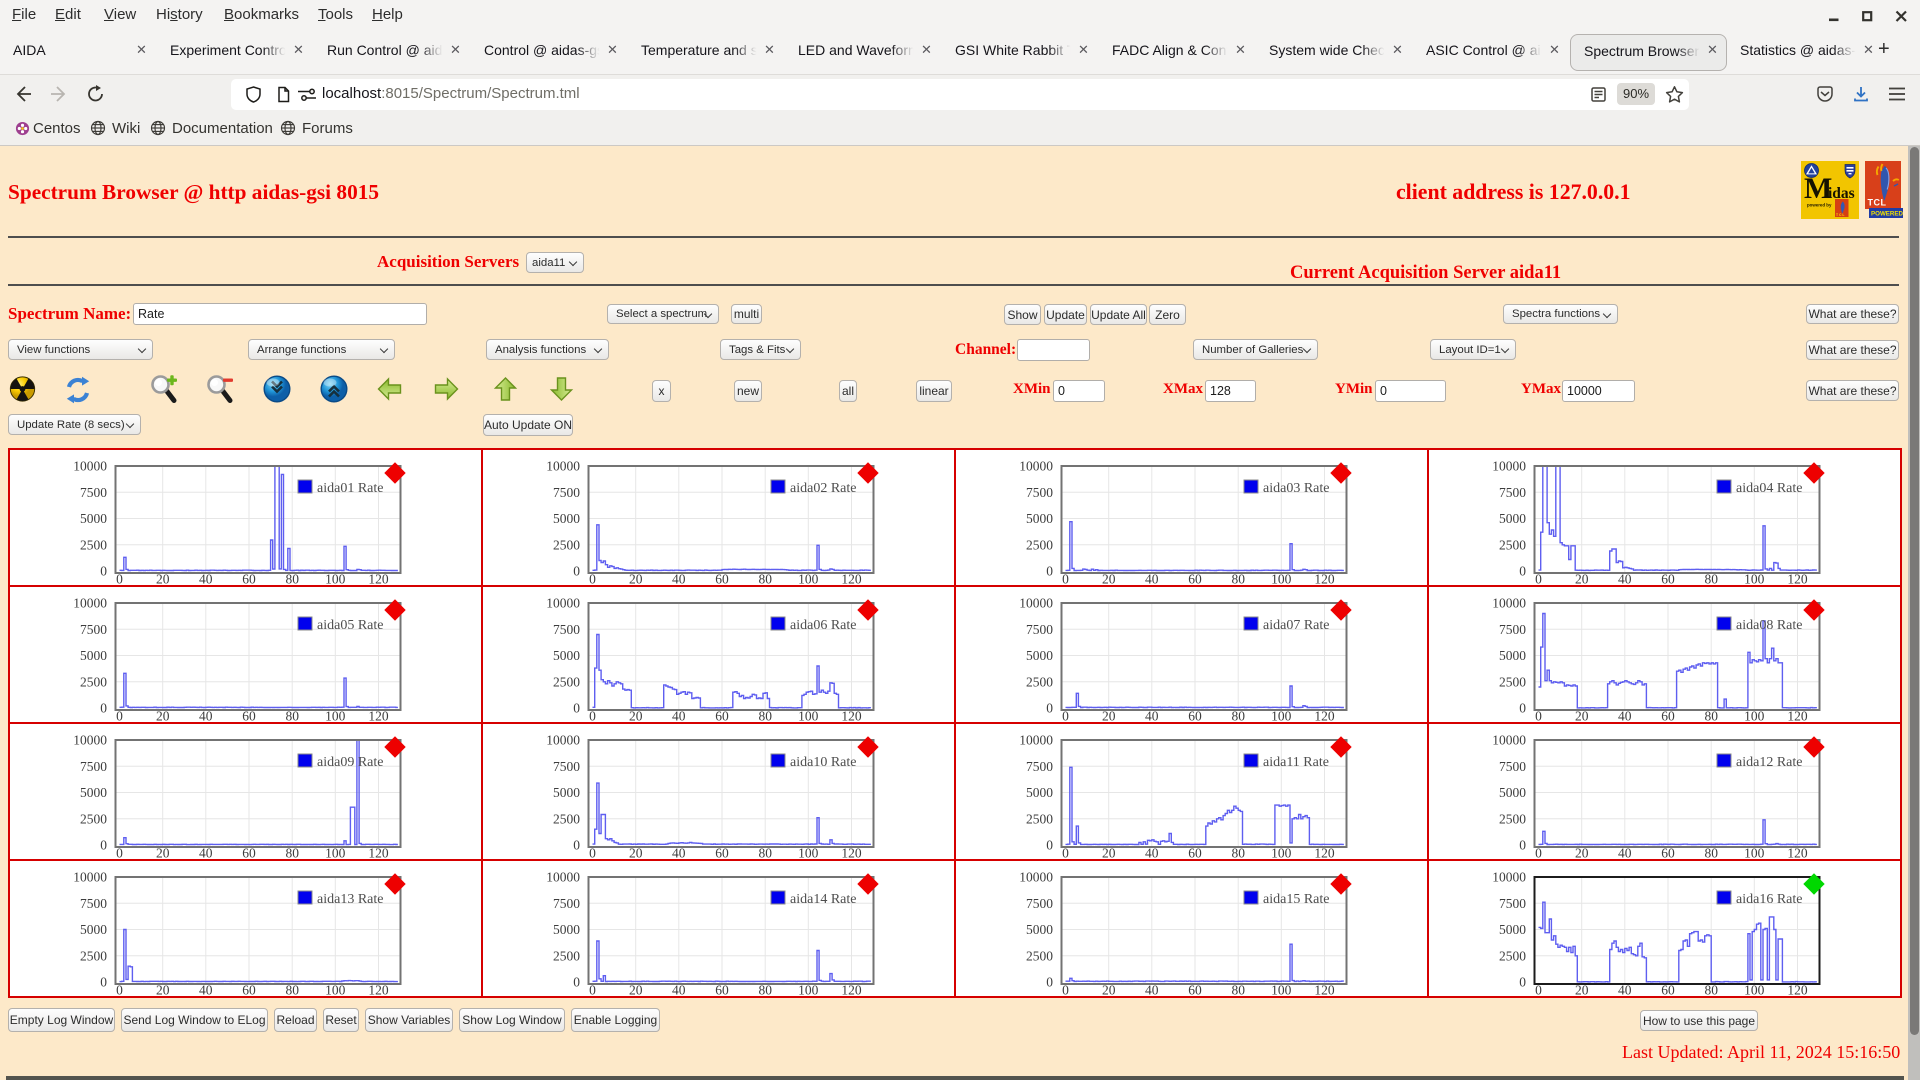 The image size is (1920, 1080). What do you see at coordinates (1840, 215) in the screenshot?
I see `svg-text: T C L` at bounding box center [1840, 215].